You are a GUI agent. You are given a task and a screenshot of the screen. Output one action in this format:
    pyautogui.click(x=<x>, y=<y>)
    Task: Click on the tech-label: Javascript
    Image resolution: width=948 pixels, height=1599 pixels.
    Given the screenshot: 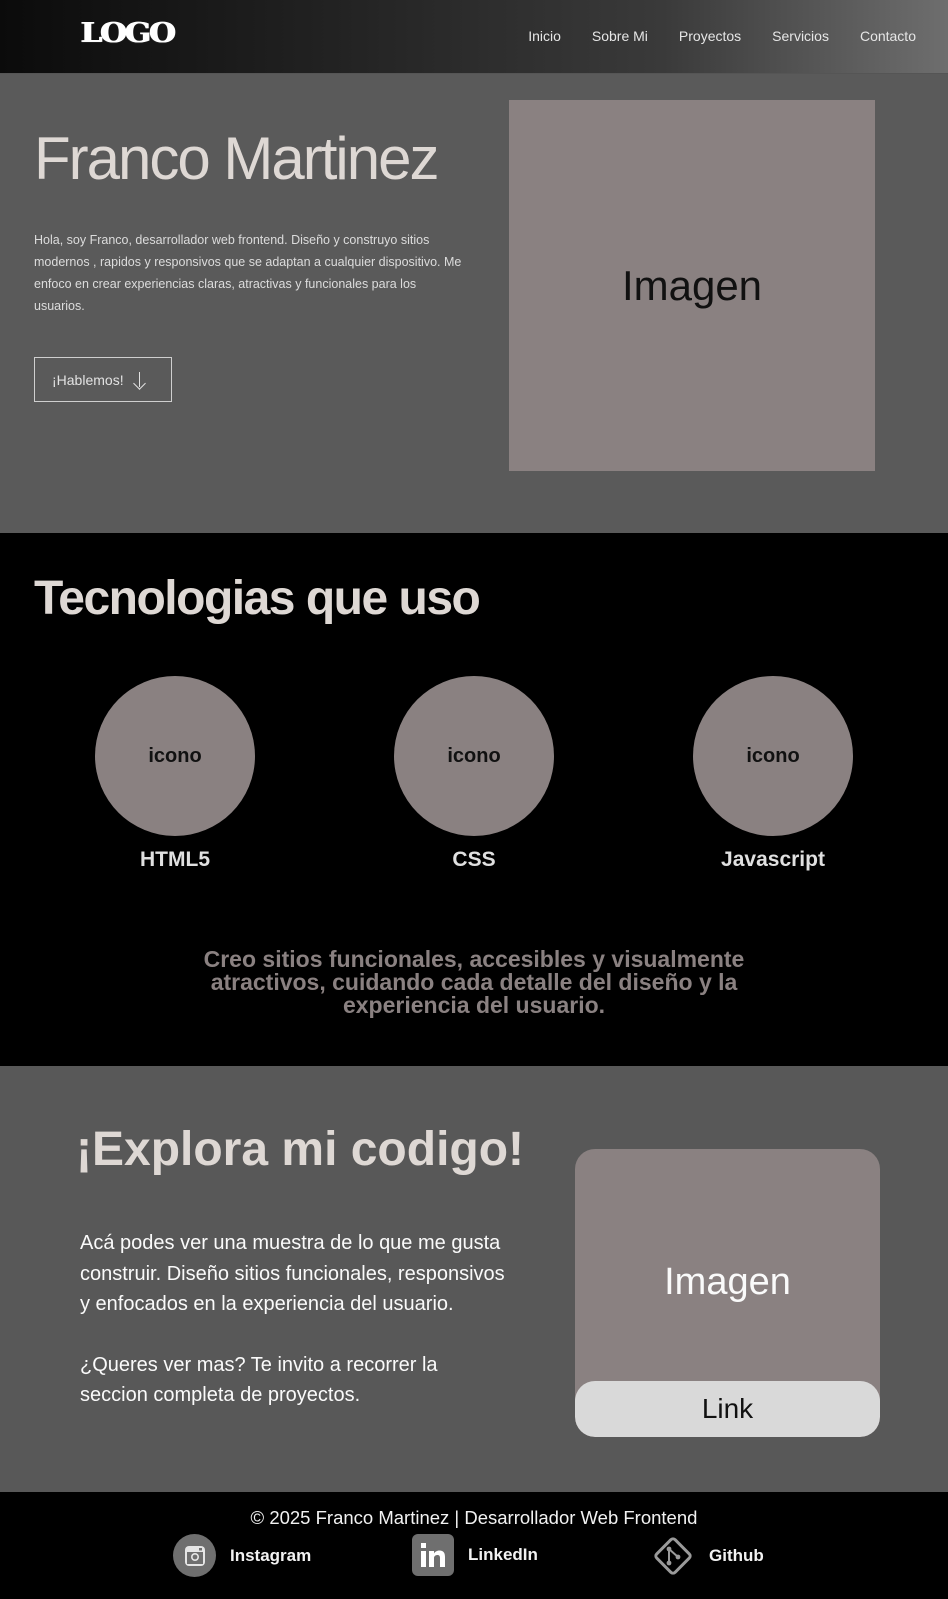 What is the action you would take?
    pyautogui.click(x=773, y=859)
    